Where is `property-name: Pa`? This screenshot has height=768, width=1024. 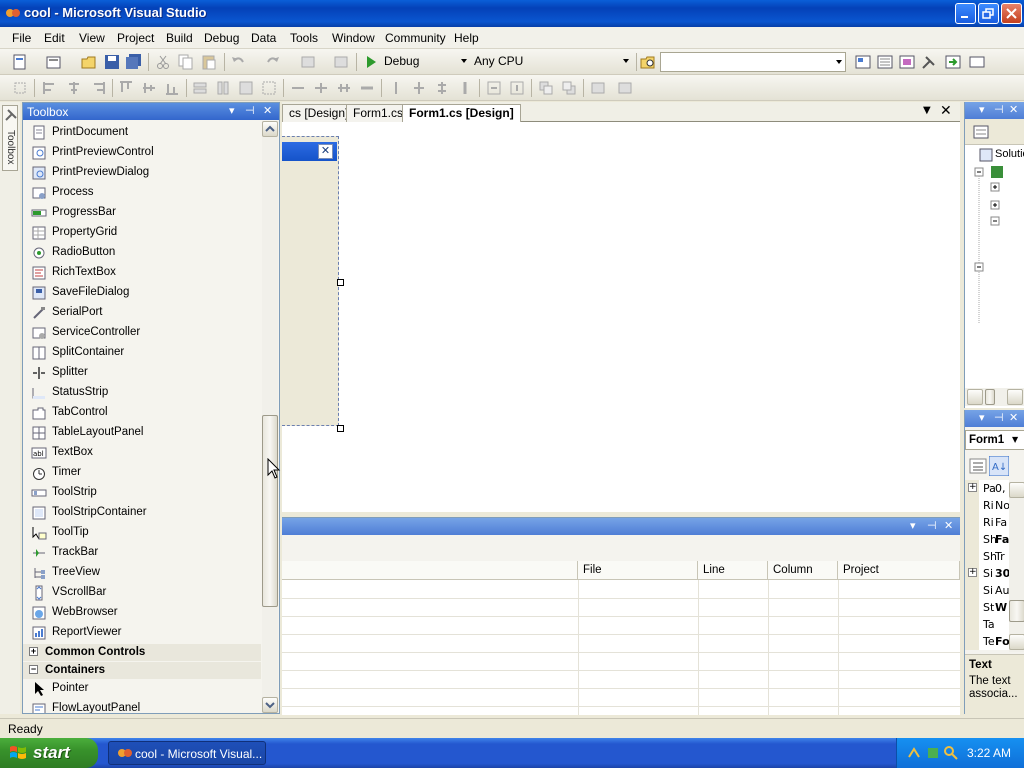 property-name: Pa is located at coordinates (989, 488).